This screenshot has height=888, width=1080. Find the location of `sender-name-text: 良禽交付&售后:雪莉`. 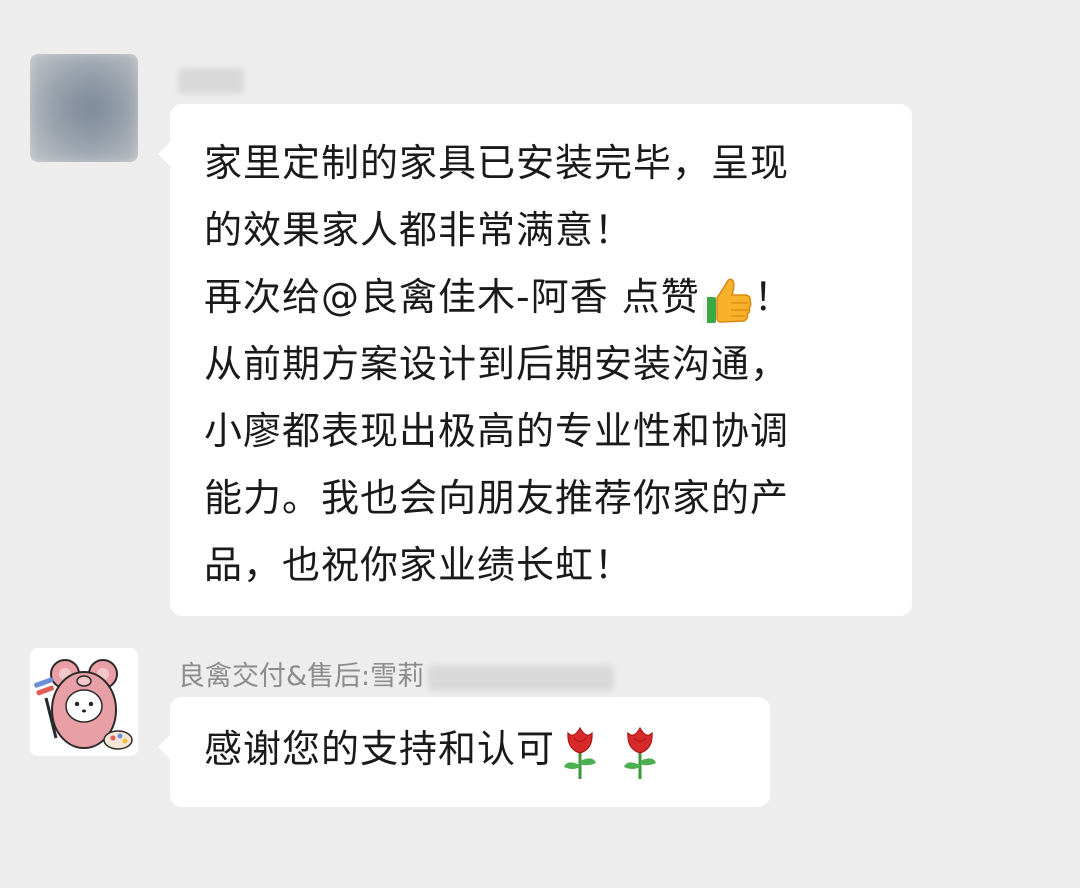

sender-name-text: 良禽交付&售后:雪莉 is located at coordinates (301, 676).